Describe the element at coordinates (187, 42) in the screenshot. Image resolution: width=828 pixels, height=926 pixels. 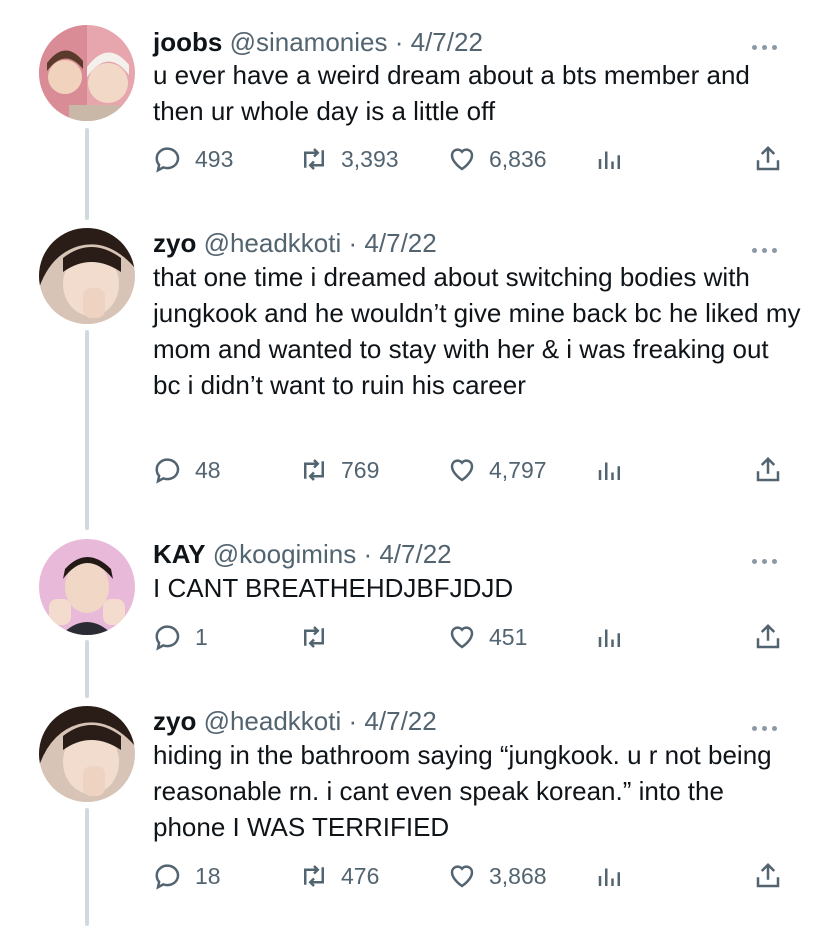
I see `display-name: joobs` at that location.